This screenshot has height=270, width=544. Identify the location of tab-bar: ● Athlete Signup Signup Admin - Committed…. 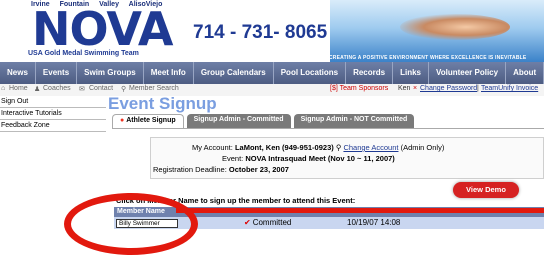
(264, 121).